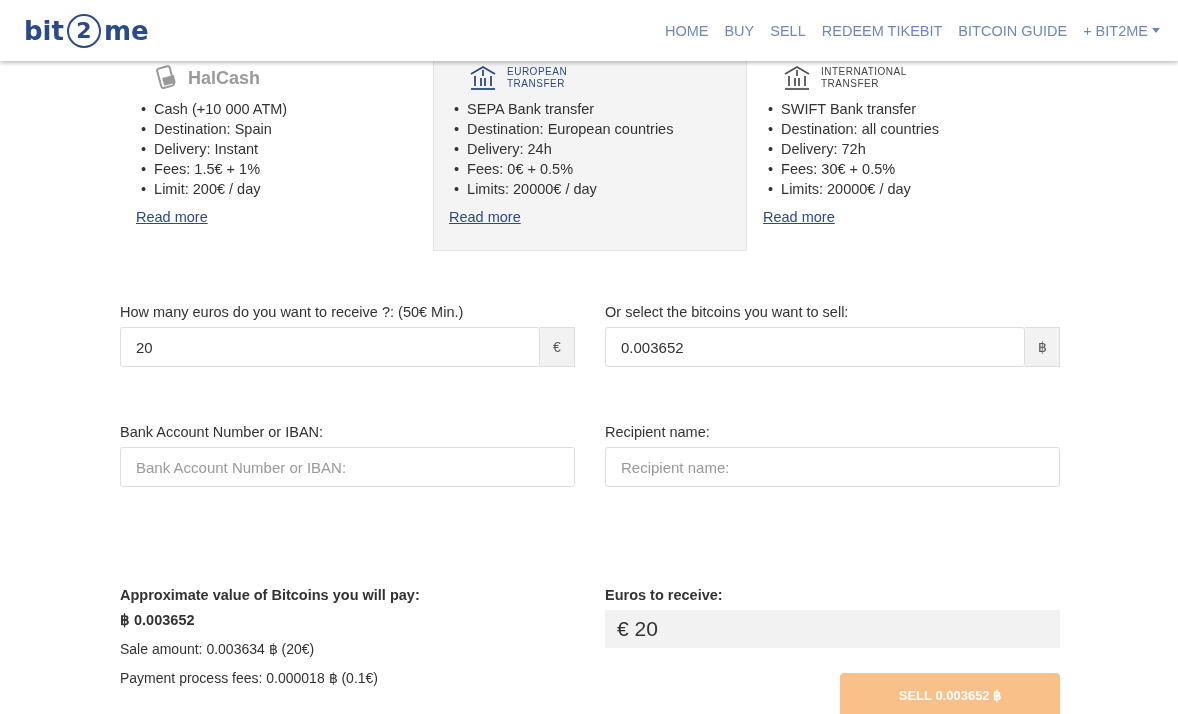  I want to click on feature-item: Delivery: Instant, so click(206, 149).